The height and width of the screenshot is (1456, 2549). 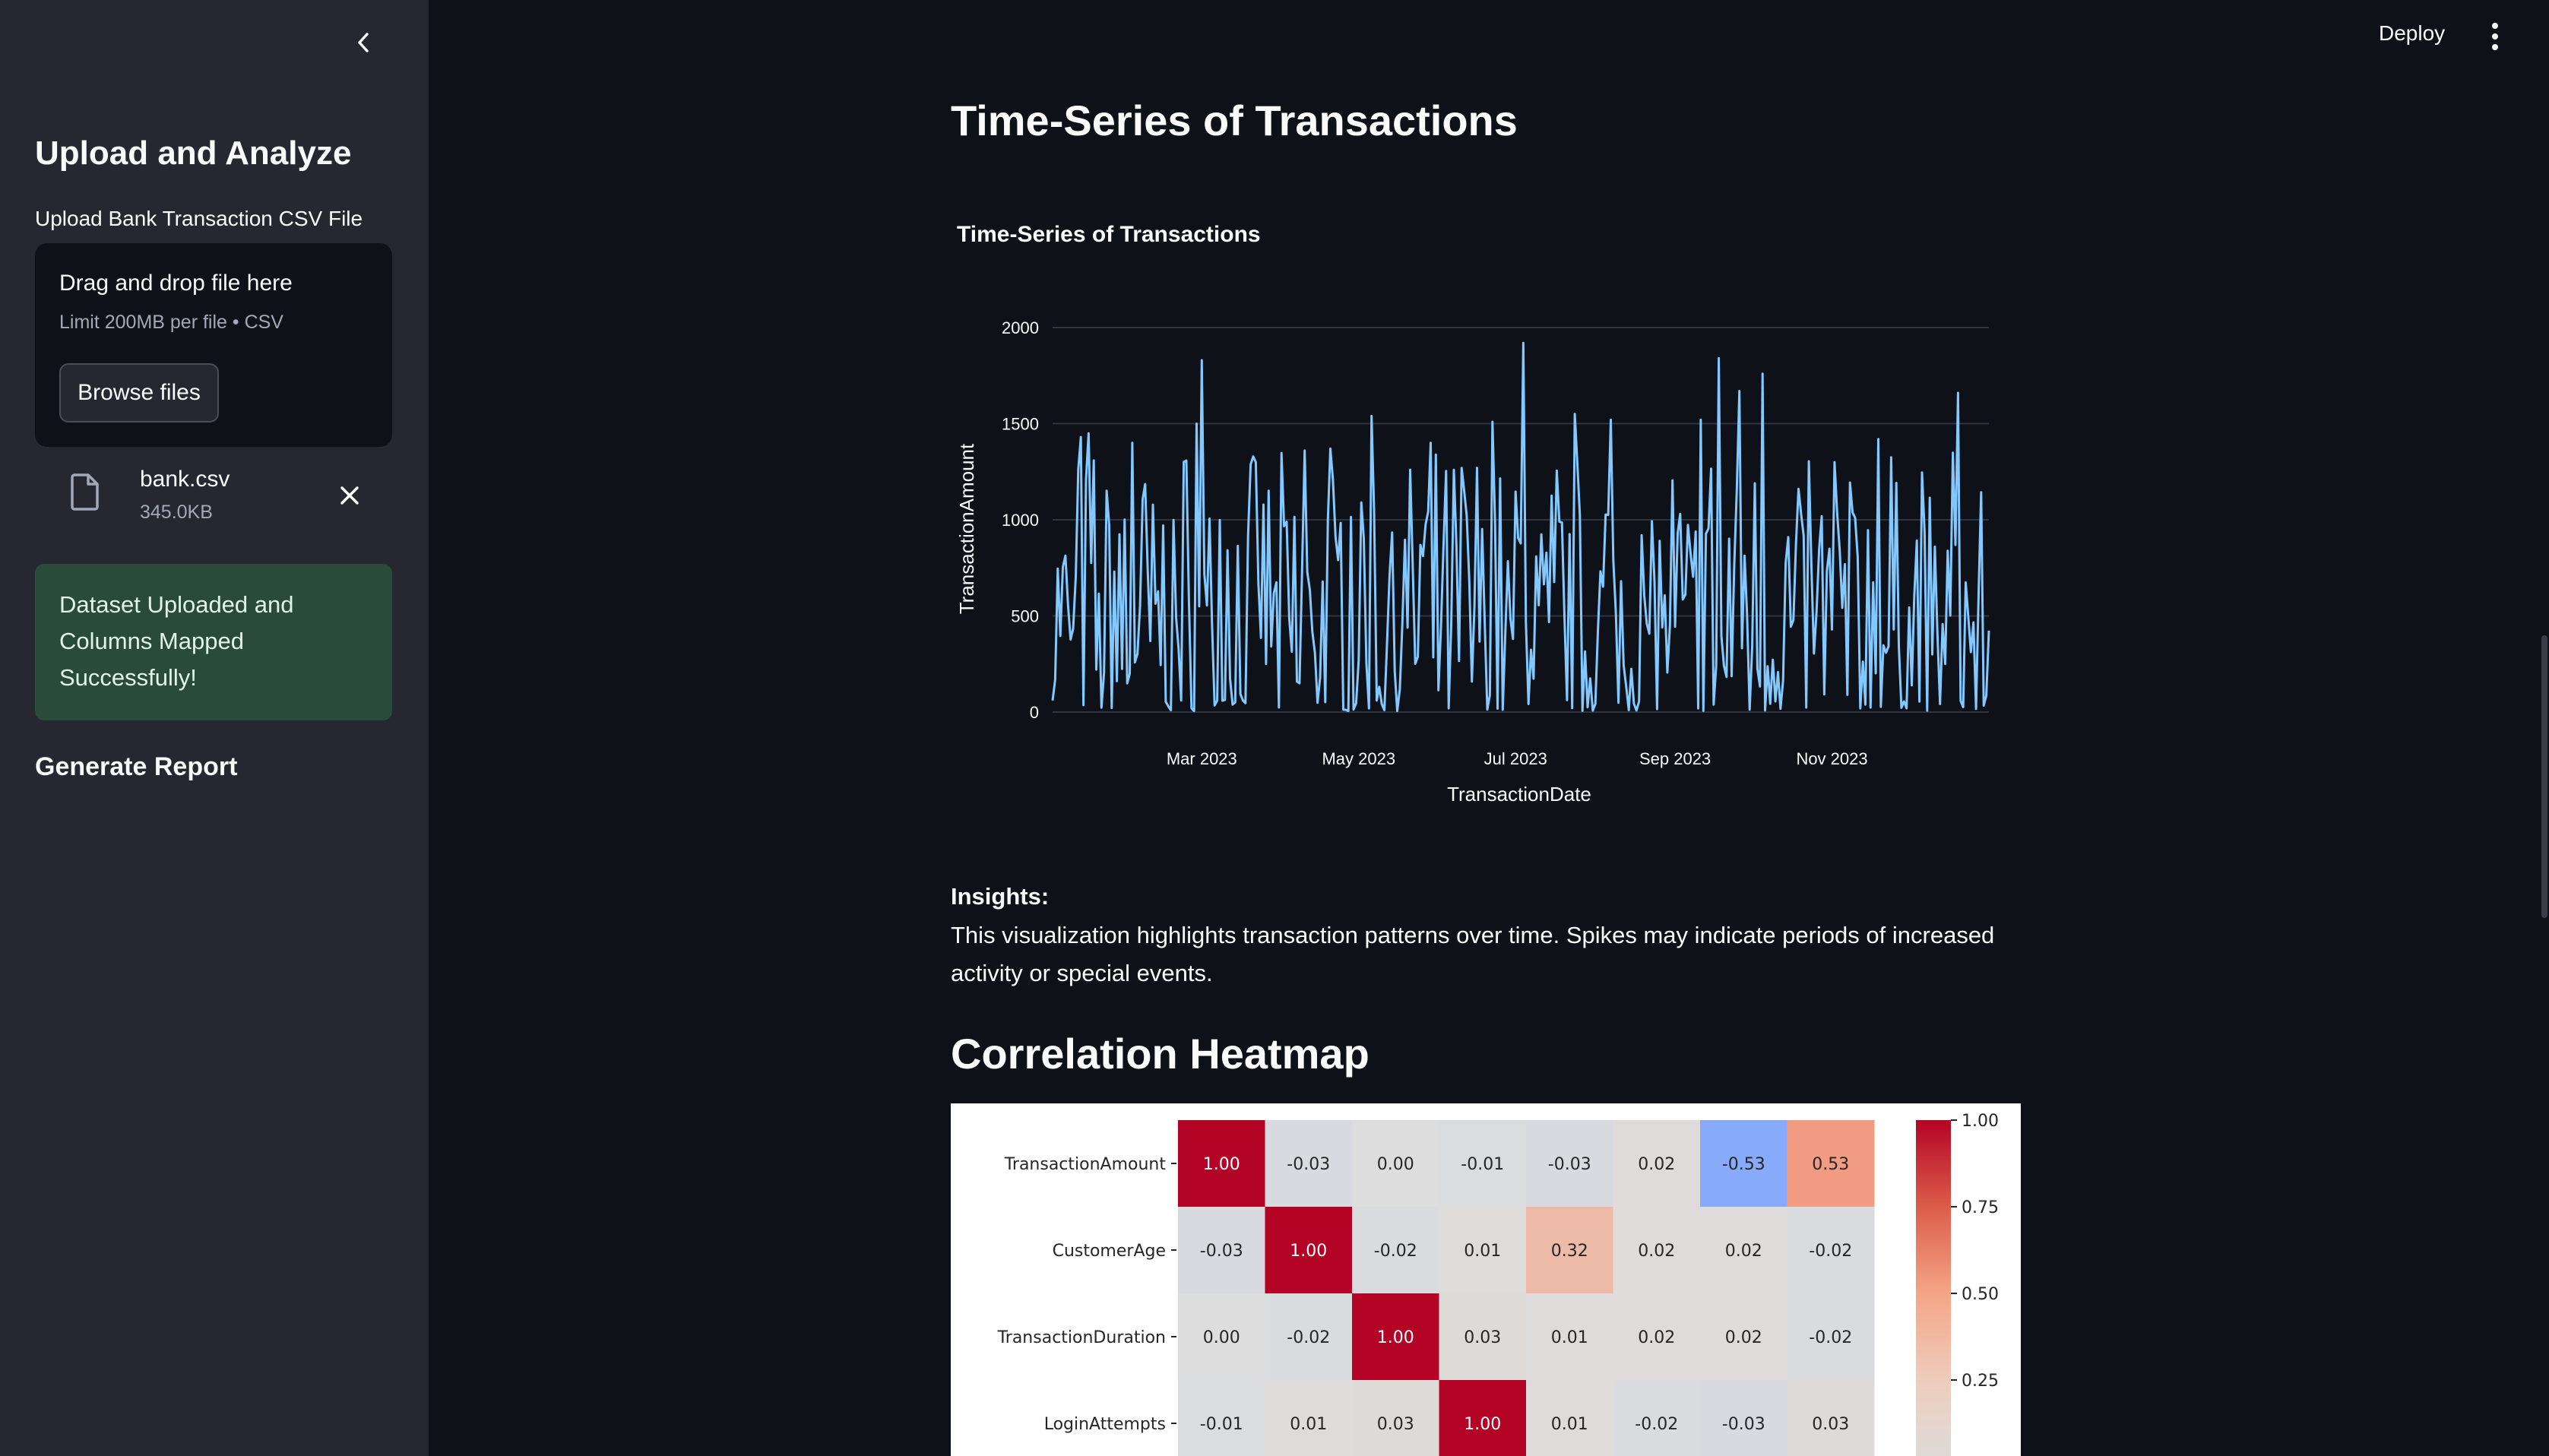 What do you see at coordinates (1020, 425) in the screenshot?
I see `y-tick-label: 1500` at bounding box center [1020, 425].